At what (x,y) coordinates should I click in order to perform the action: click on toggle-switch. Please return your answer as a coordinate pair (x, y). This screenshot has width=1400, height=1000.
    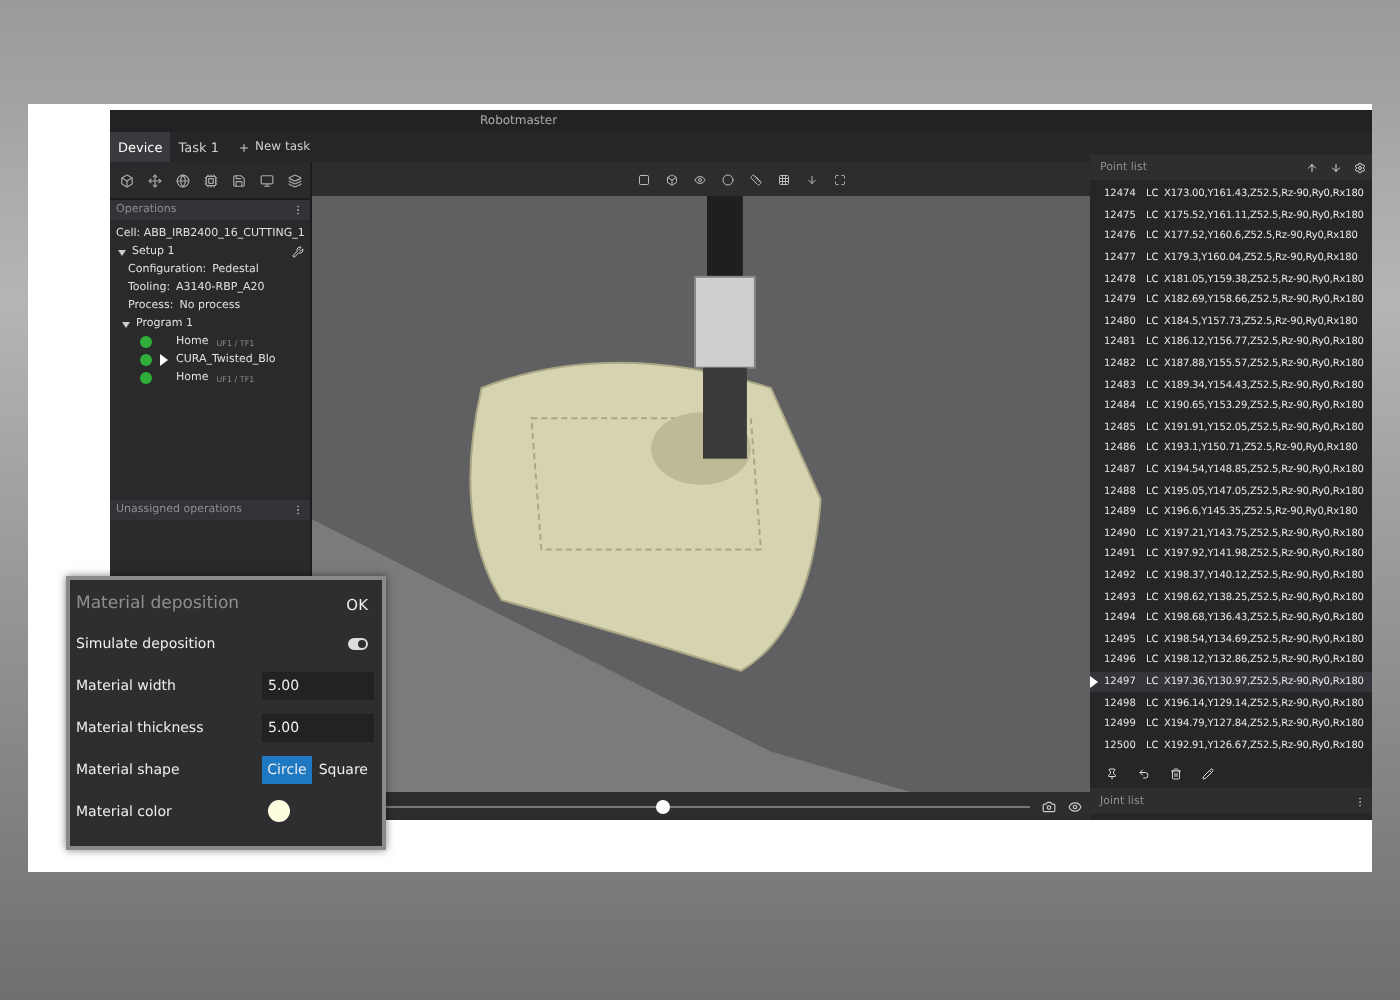
    Looking at the image, I should click on (358, 643).